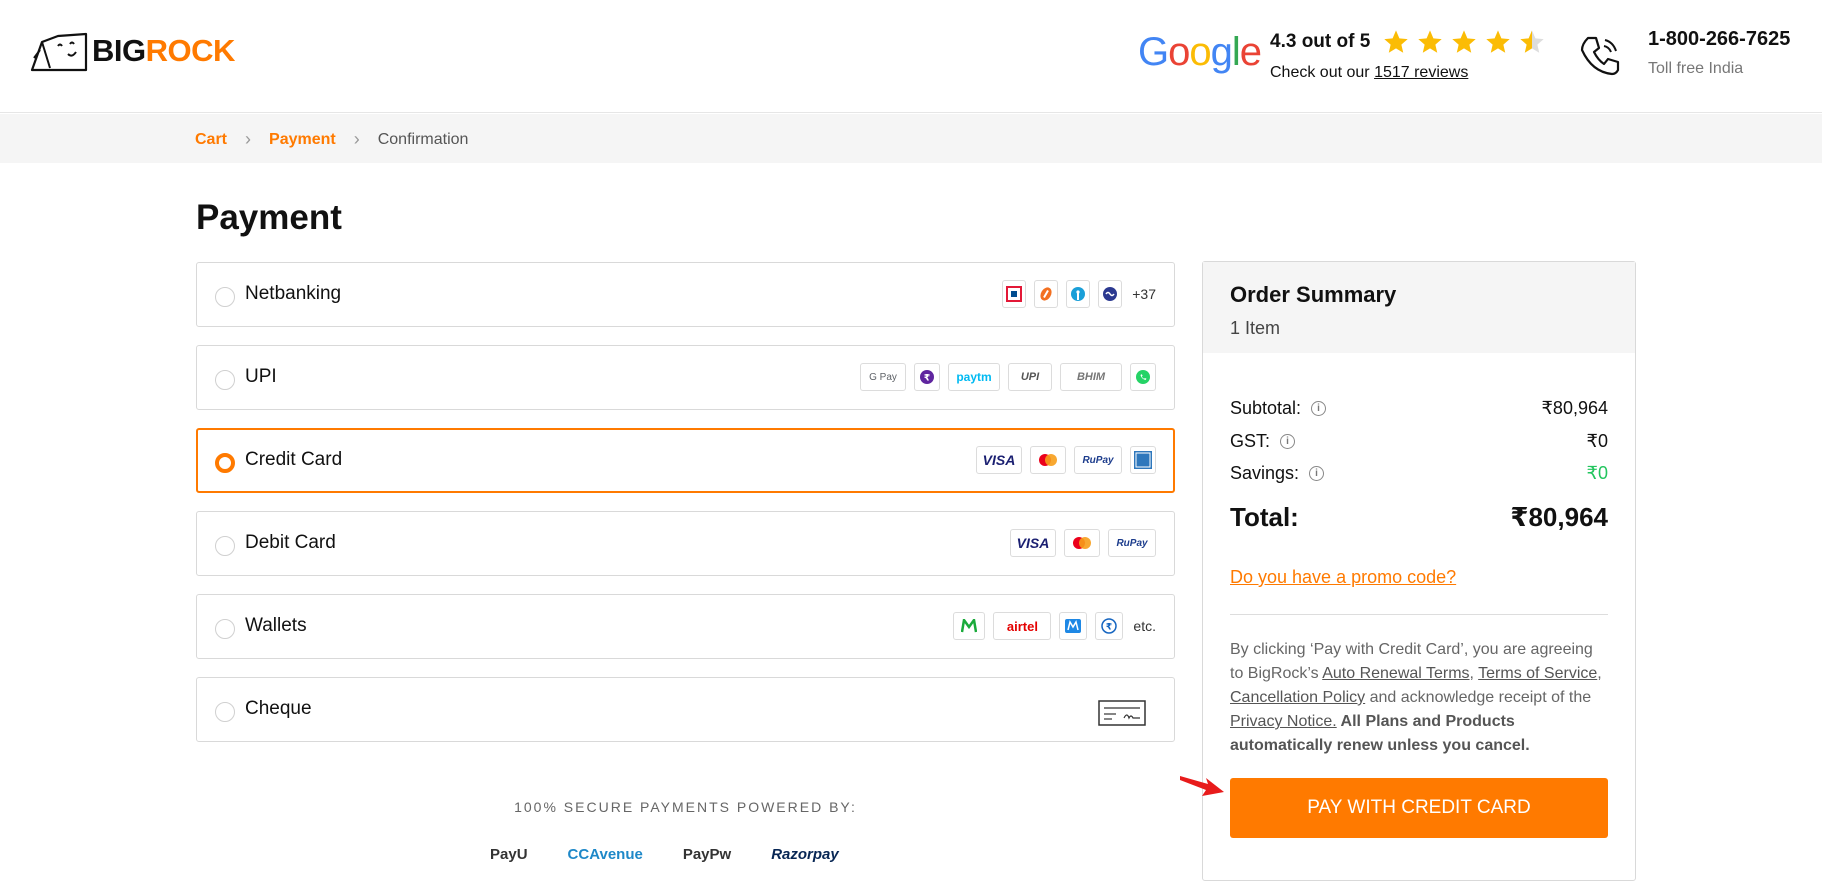 The height and width of the screenshot is (881, 1822). Describe the element at coordinates (225, 546) in the screenshot. I see `radio-debit-card` at that location.